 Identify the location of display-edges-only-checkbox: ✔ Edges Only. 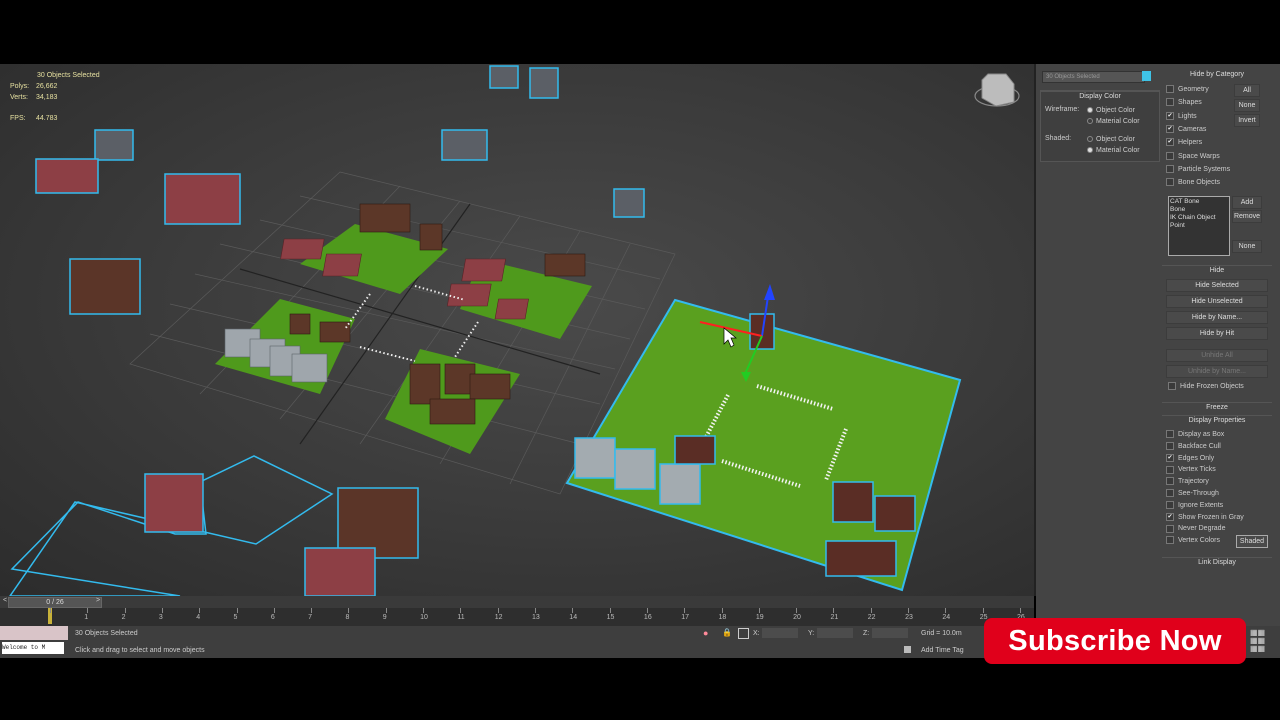
(1190, 459).